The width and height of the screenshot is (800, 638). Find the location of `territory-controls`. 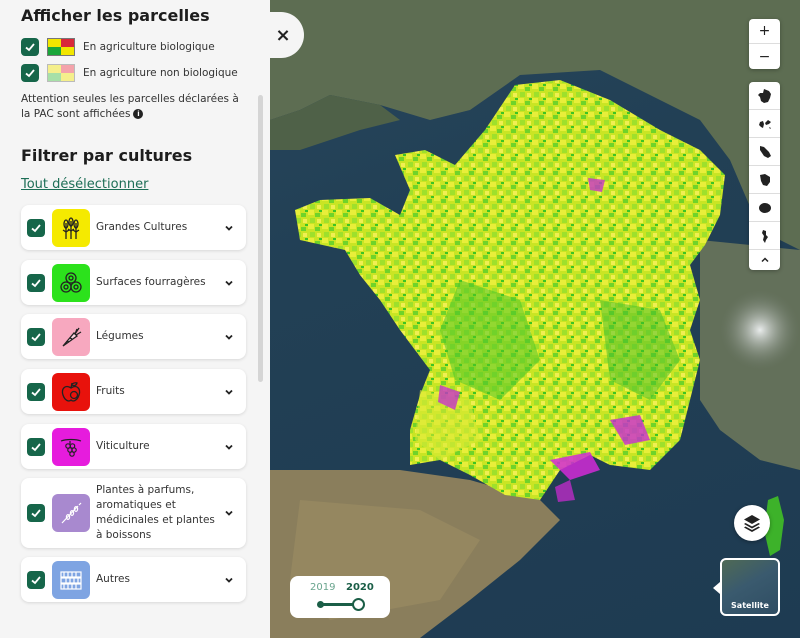

territory-controls is located at coordinates (764, 176).